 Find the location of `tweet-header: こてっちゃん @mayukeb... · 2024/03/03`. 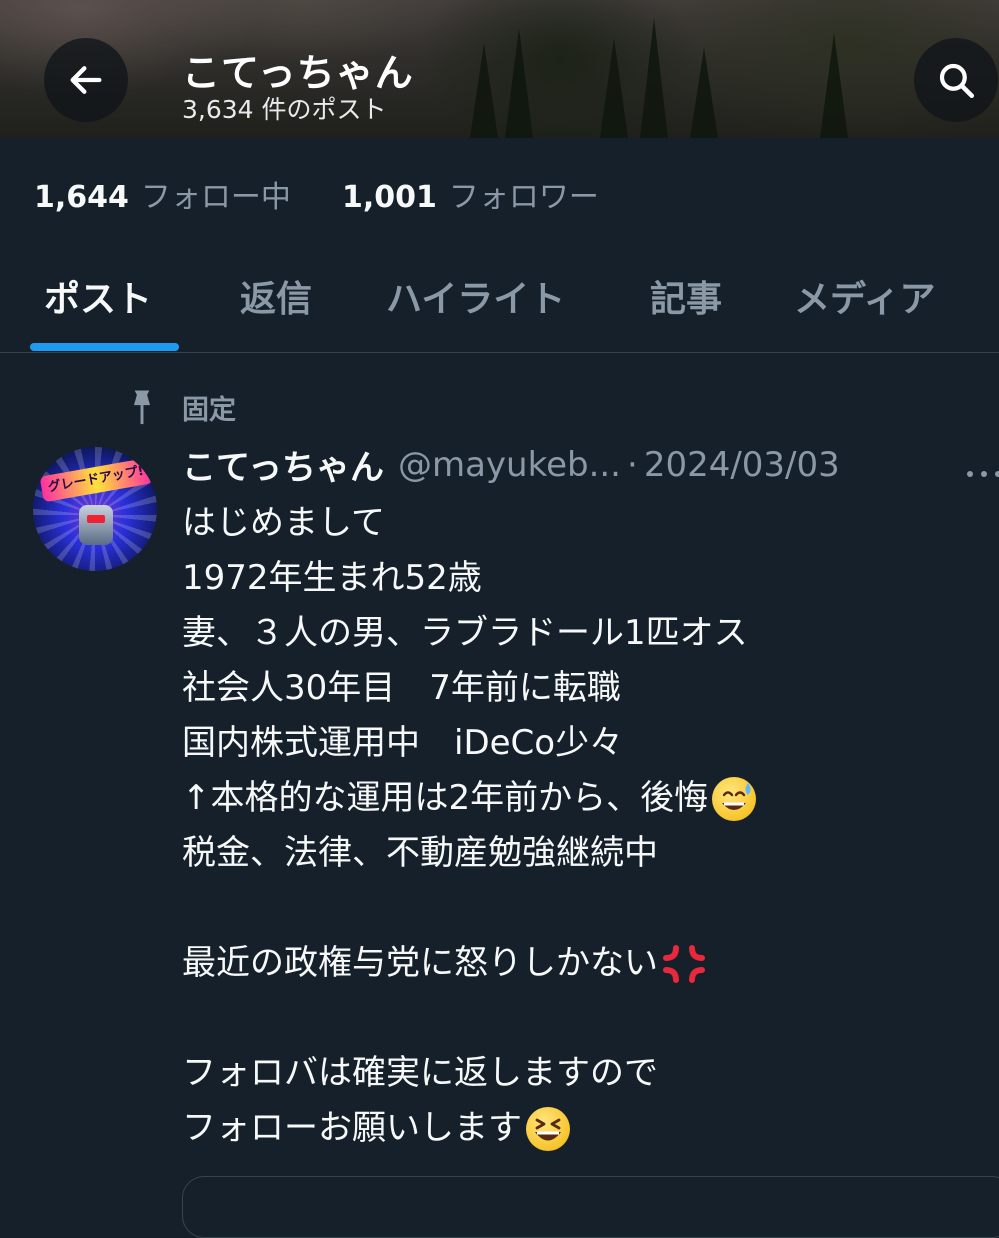

tweet-header: こてっちゃん @mayukeb... · 2024/03/03 is located at coordinates (589, 464).